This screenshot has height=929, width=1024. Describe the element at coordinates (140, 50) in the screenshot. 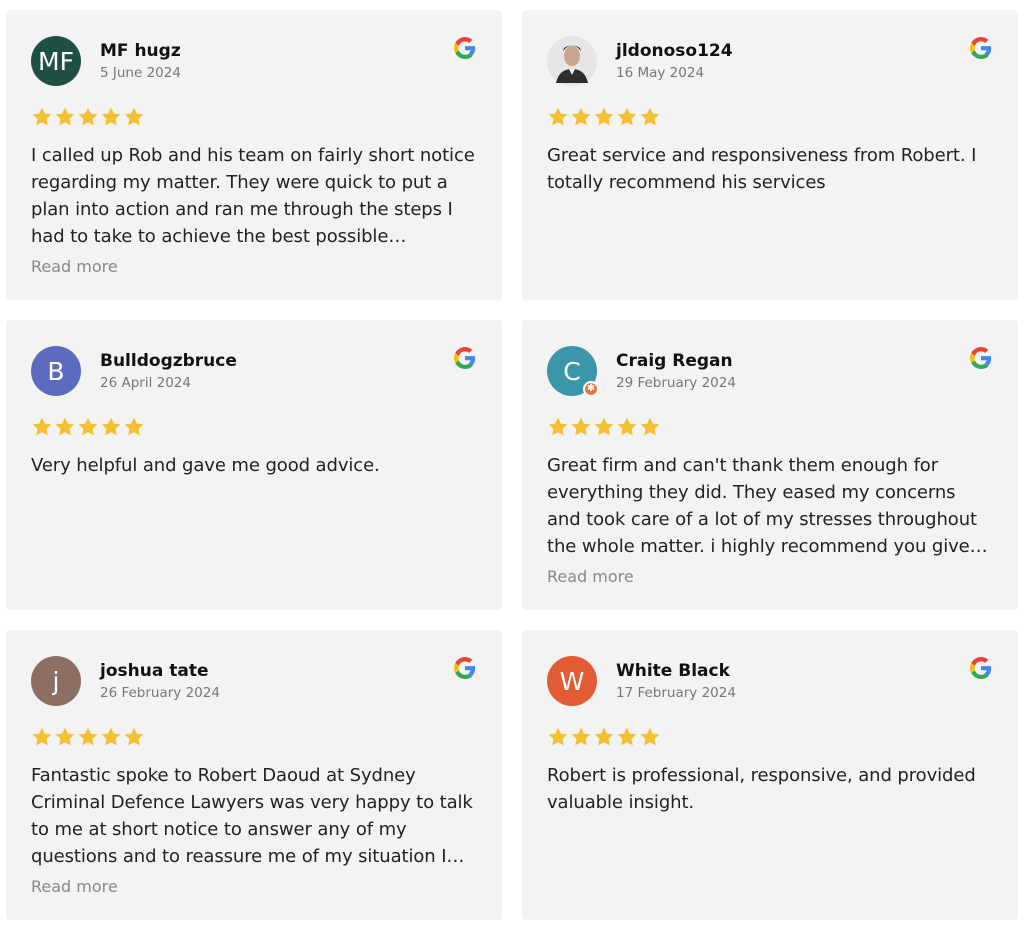

I see `reviewer-name: MF hugz` at that location.